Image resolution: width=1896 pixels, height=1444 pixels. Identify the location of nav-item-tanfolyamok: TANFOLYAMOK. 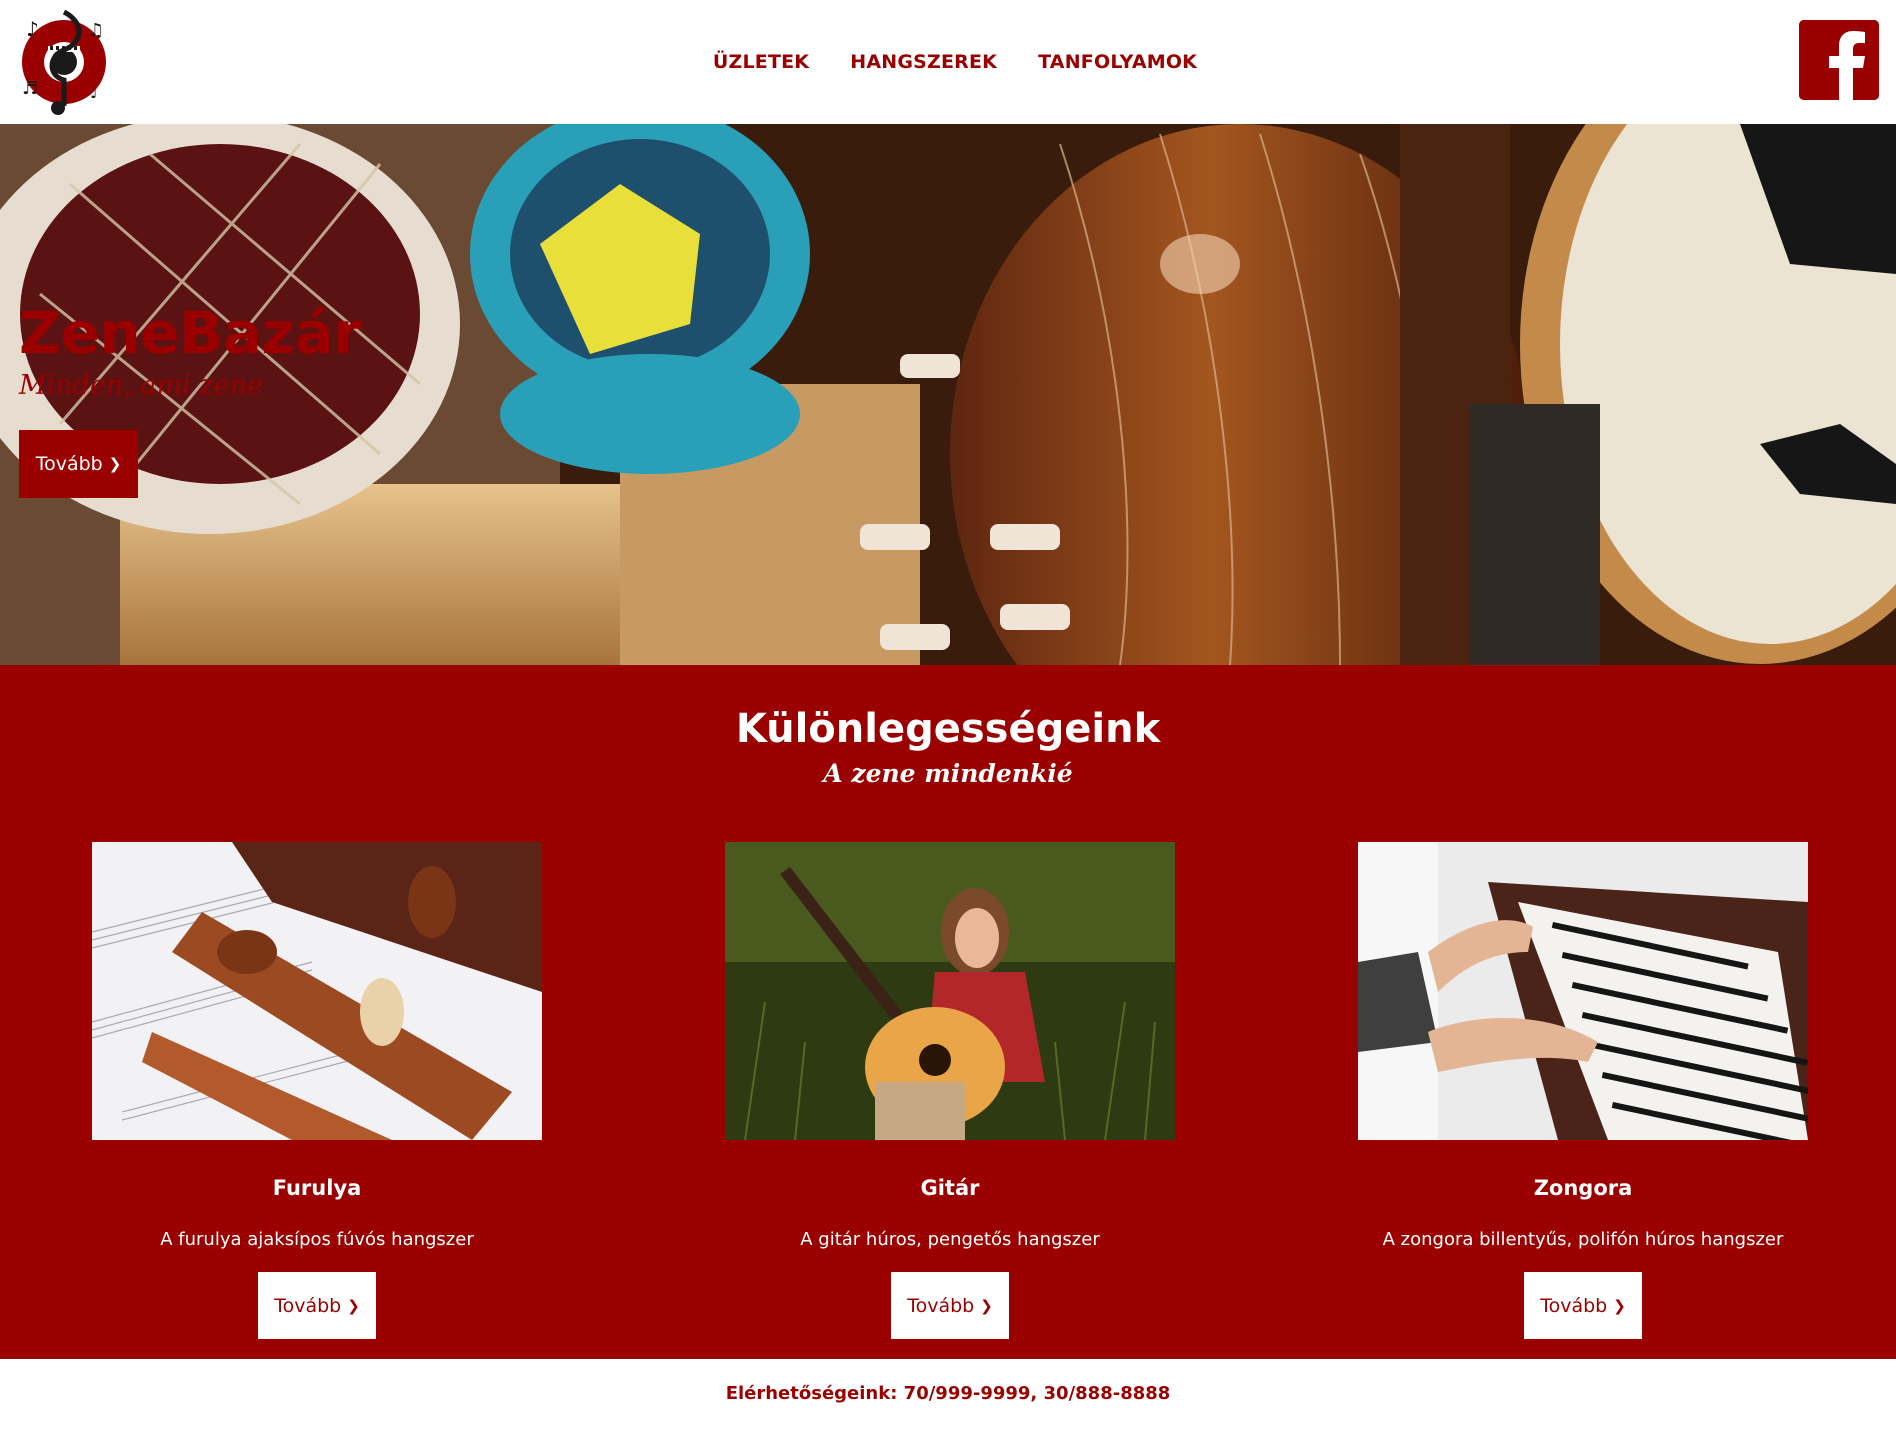
(1117, 62).